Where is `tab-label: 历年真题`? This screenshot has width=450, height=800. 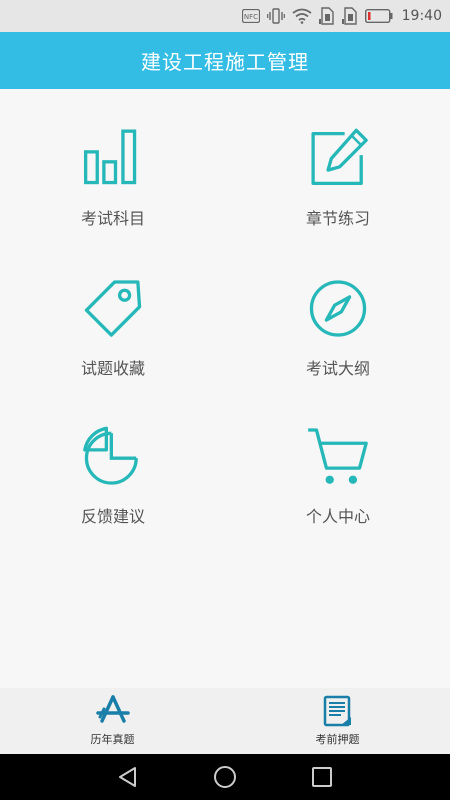 tab-label: 历年真题 is located at coordinates (112, 739).